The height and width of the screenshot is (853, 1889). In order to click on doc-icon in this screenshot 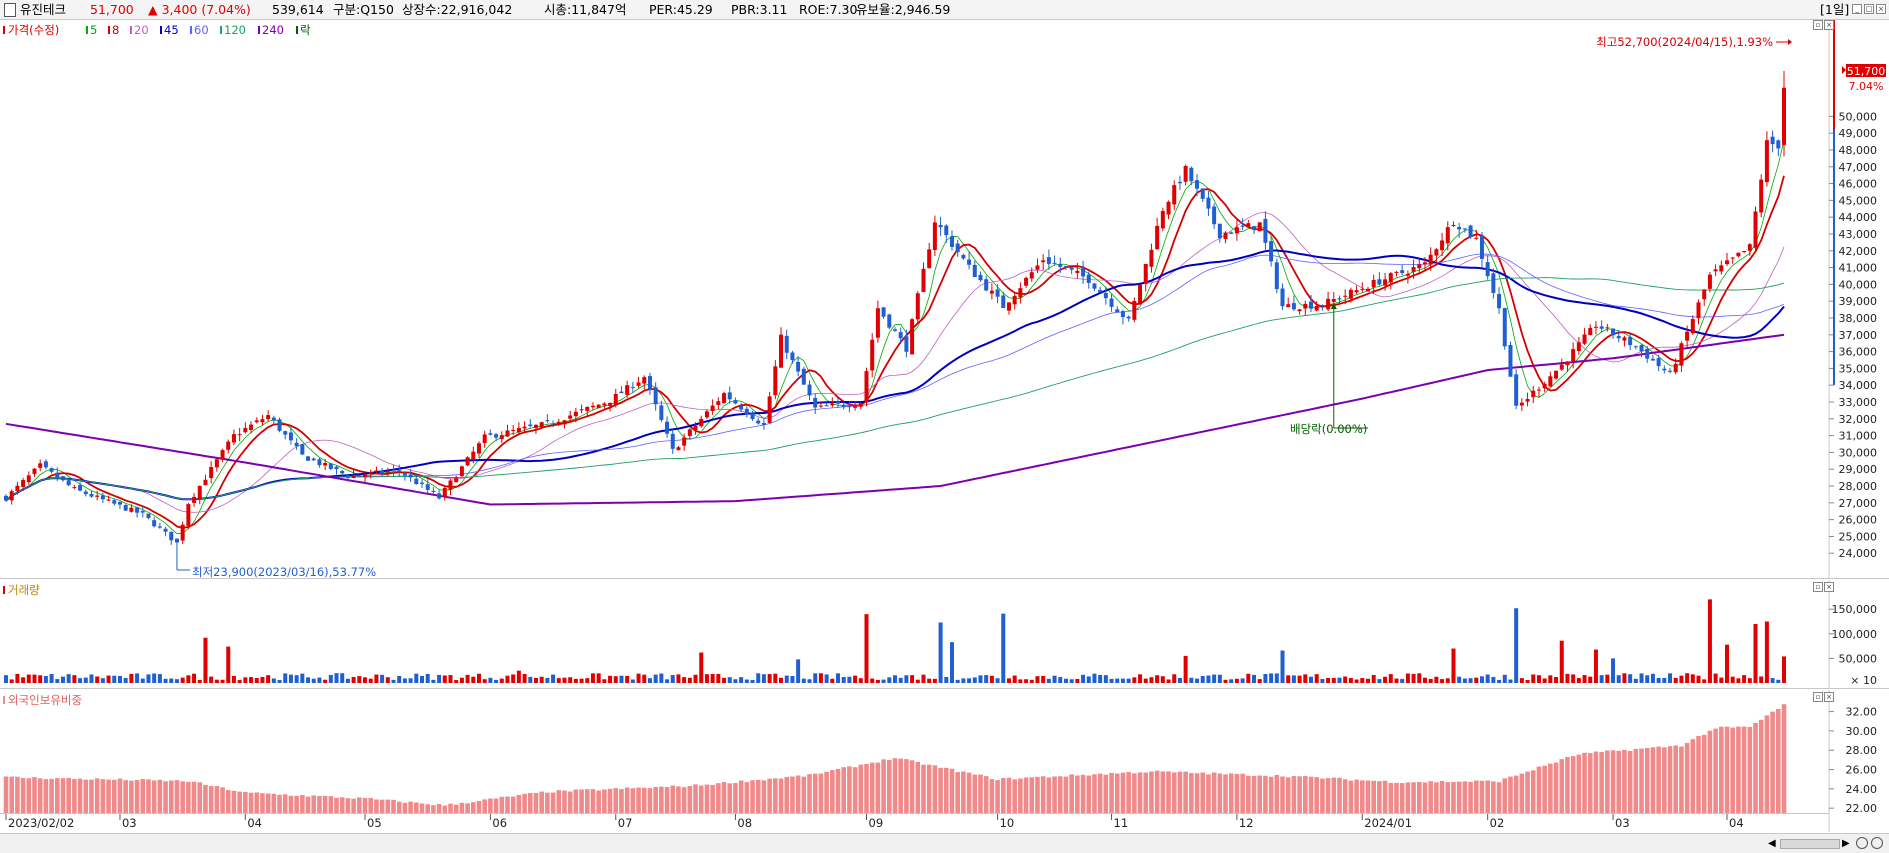, I will do `click(10, 10)`.